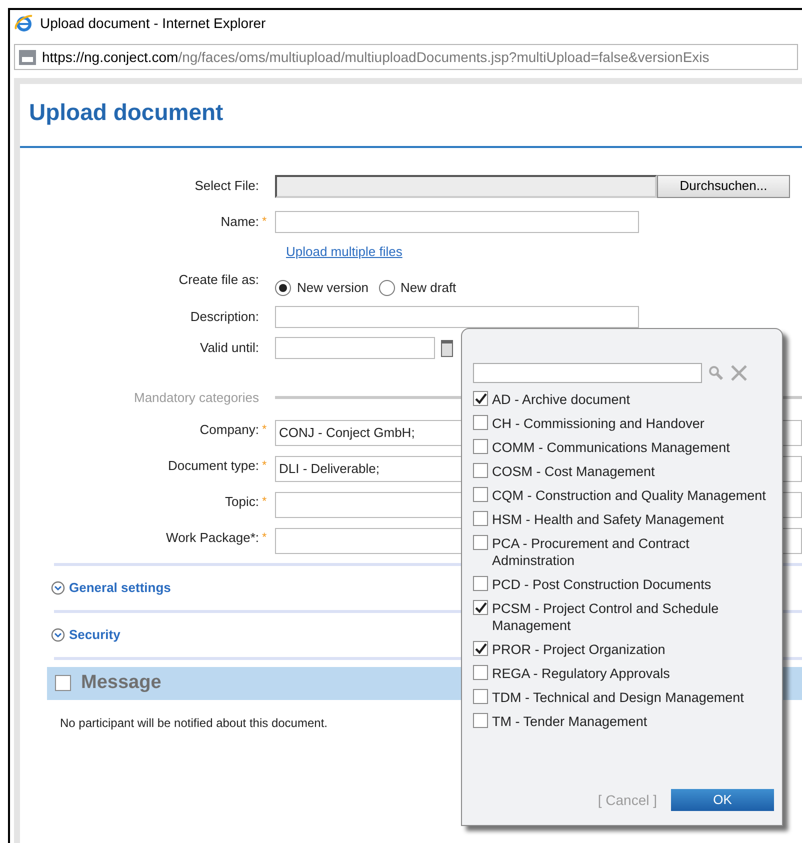 The width and height of the screenshot is (802, 843). What do you see at coordinates (333, 287) in the screenshot?
I see `radio-label: New version` at bounding box center [333, 287].